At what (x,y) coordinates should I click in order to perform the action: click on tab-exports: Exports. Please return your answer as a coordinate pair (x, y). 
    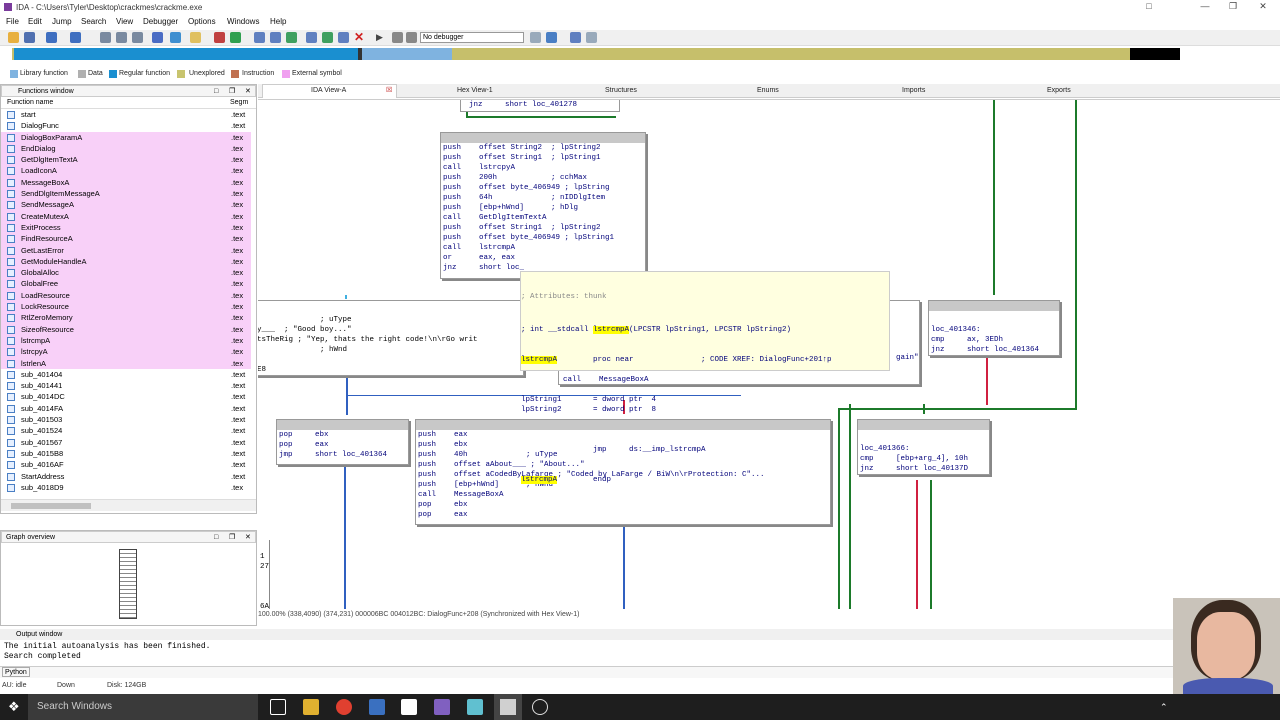
    Looking at the image, I should click on (1059, 91).